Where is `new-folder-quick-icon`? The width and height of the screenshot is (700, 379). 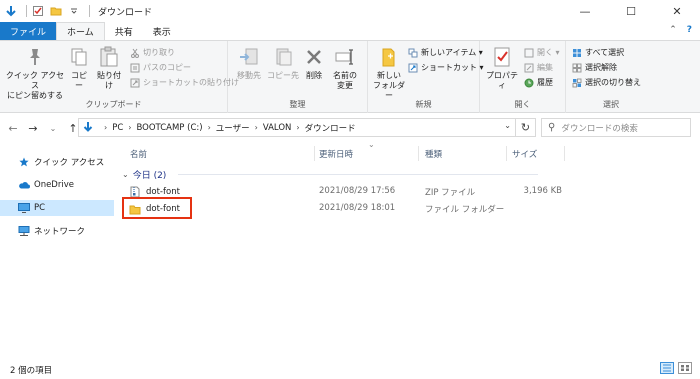
new-folder-quick-icon is located at coordinates (56, 11).